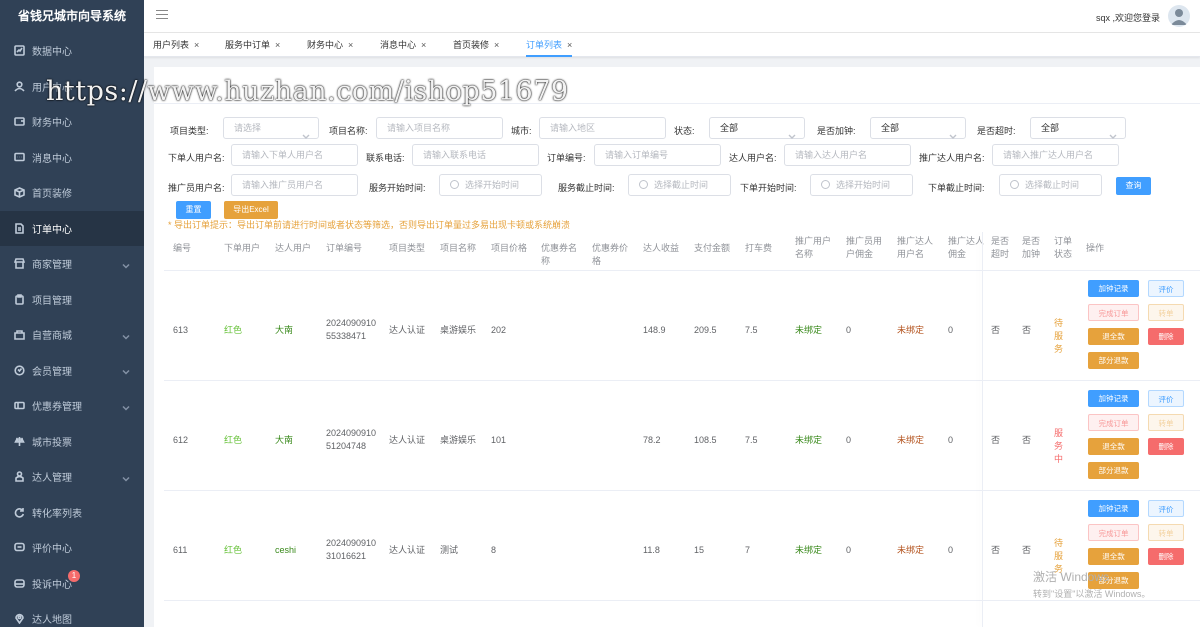 This screenshot has width=1200, height=627. I want to click on table-header-cell: 下单用户, so click(244, 248).